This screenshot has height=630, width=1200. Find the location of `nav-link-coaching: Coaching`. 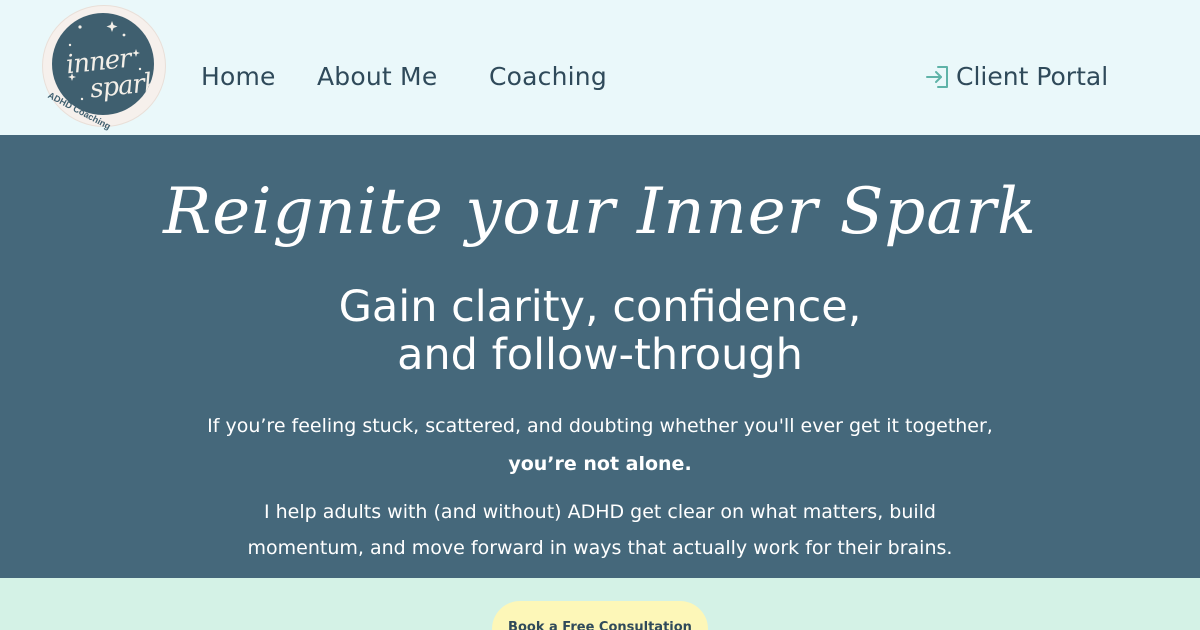

nav-link-coaching: Coaching is located at coordinates (548, 76).